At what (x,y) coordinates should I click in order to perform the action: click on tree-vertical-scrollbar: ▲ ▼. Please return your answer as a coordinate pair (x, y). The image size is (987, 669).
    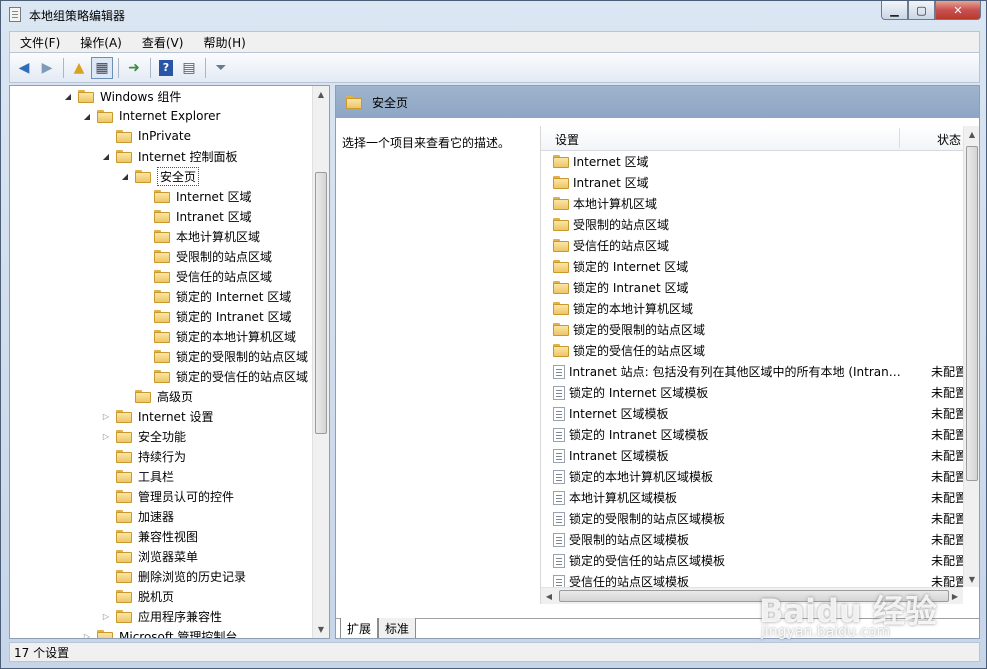
    Looking at the image, I should click on (320, 362).